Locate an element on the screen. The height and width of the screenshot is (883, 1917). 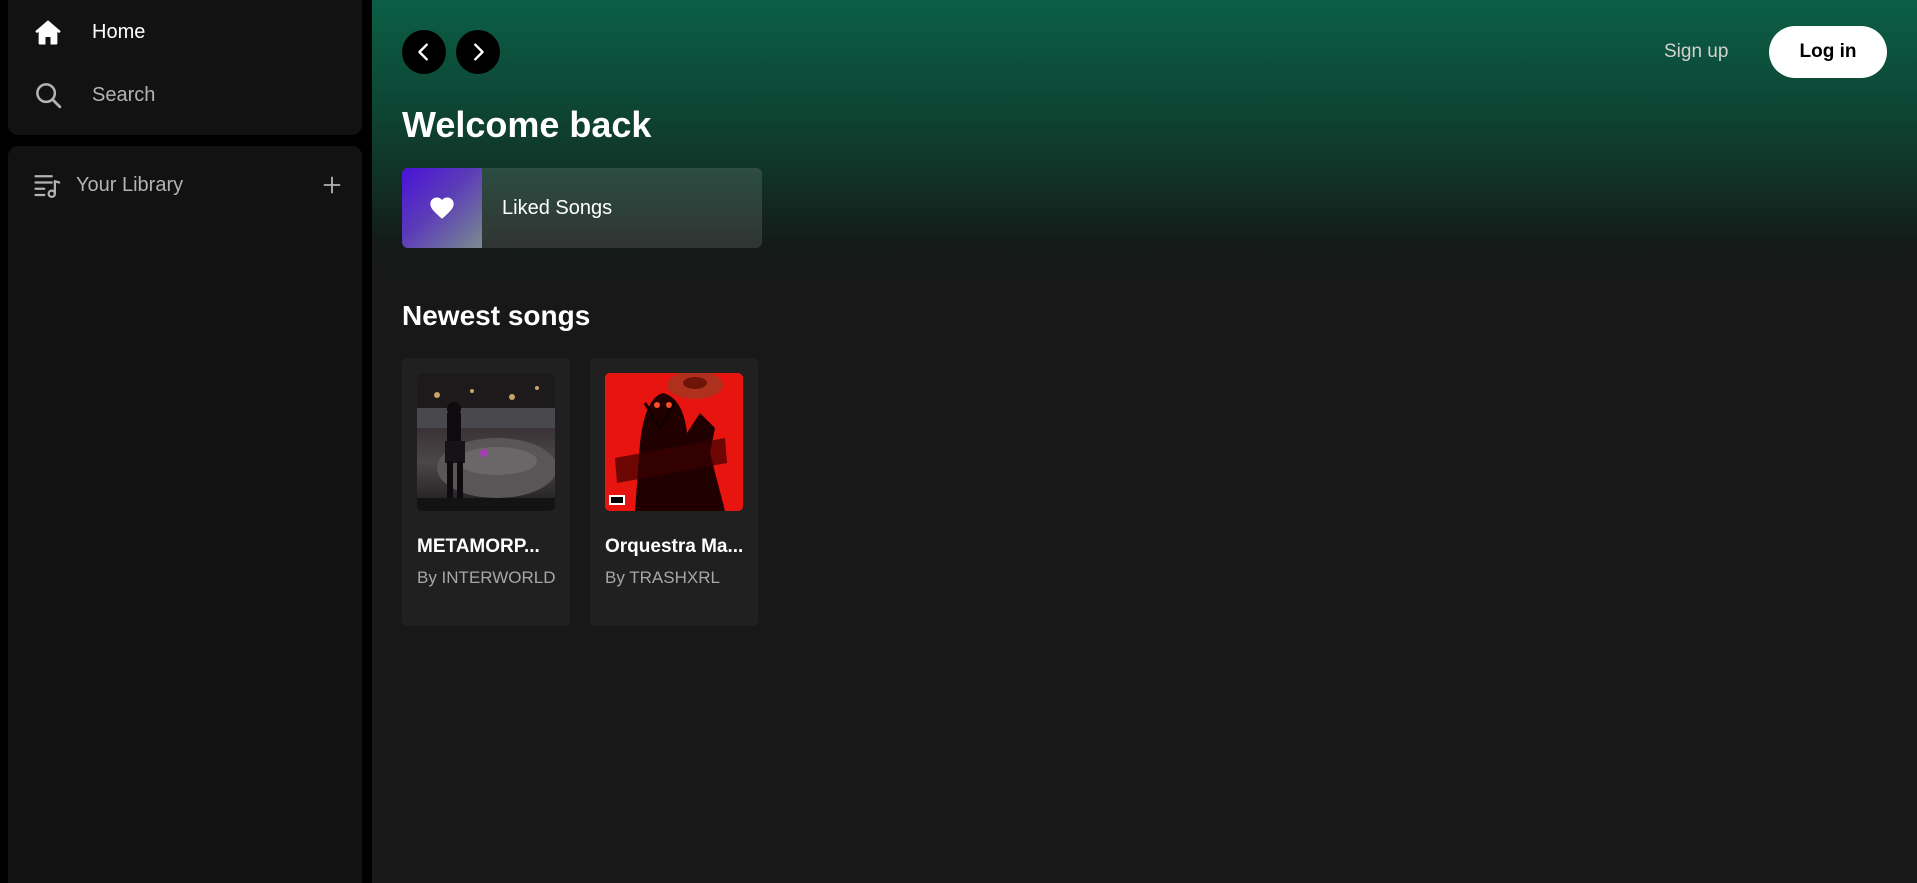
library-icon is located at coordinates (48, 185).